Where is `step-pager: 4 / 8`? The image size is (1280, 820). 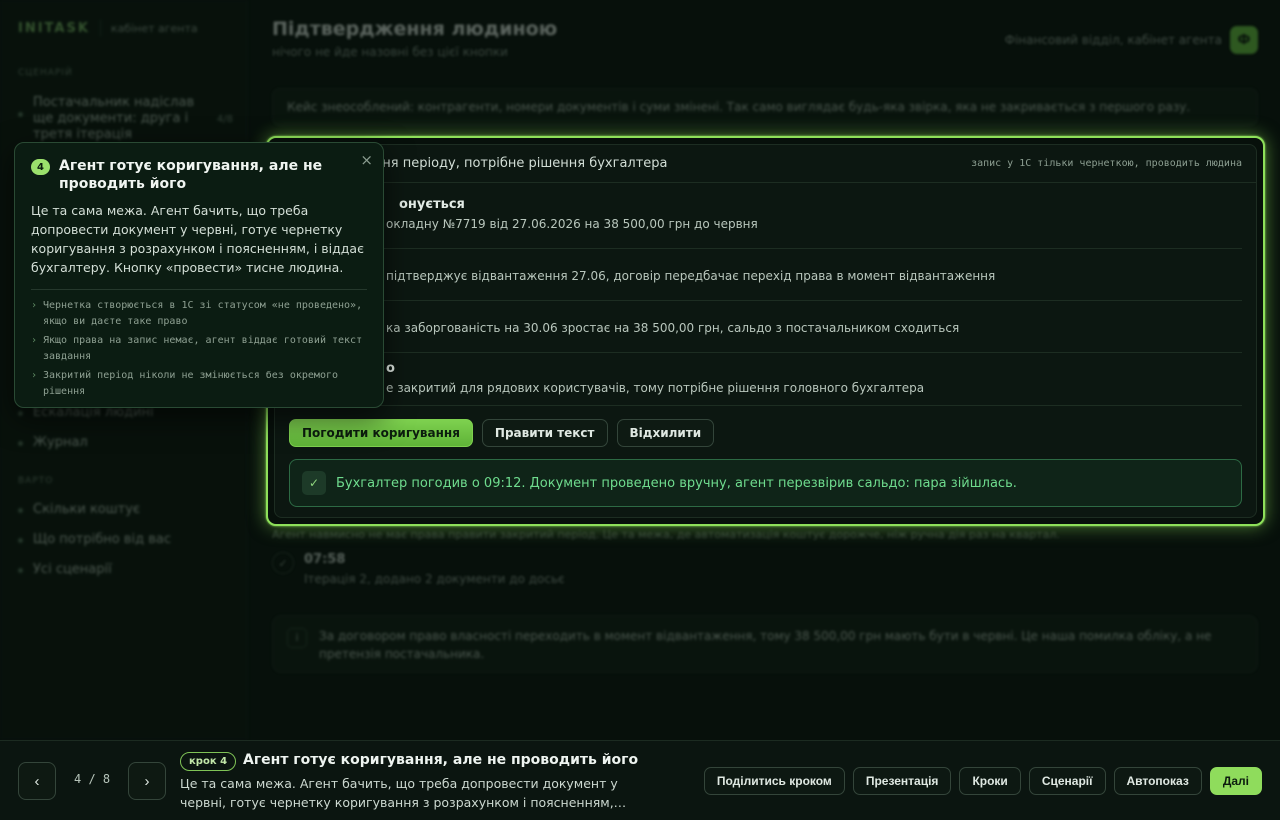
step-pager: 4 / 8 is located at coordinates (92, 779).